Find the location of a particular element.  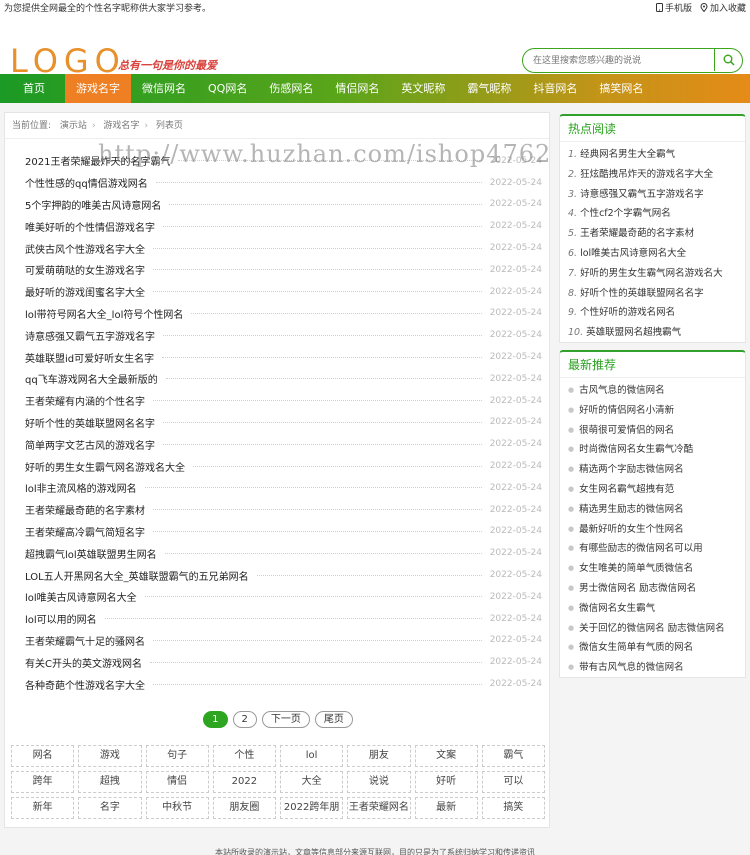

tag-link: 可以 is located at coordinates (513, 782).